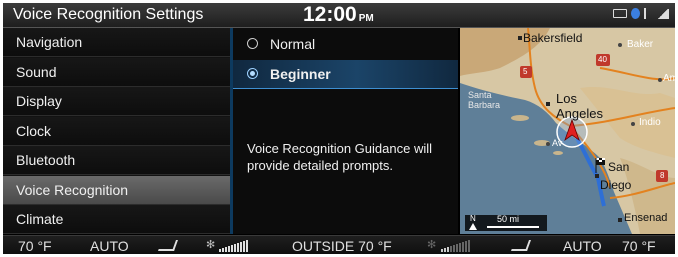 The height and width of the screenshot is (257, 678). What do you see at coordinates (619, 167) in the screenshot?
I see `map-label-san: San` at bounding box center [619, 167].